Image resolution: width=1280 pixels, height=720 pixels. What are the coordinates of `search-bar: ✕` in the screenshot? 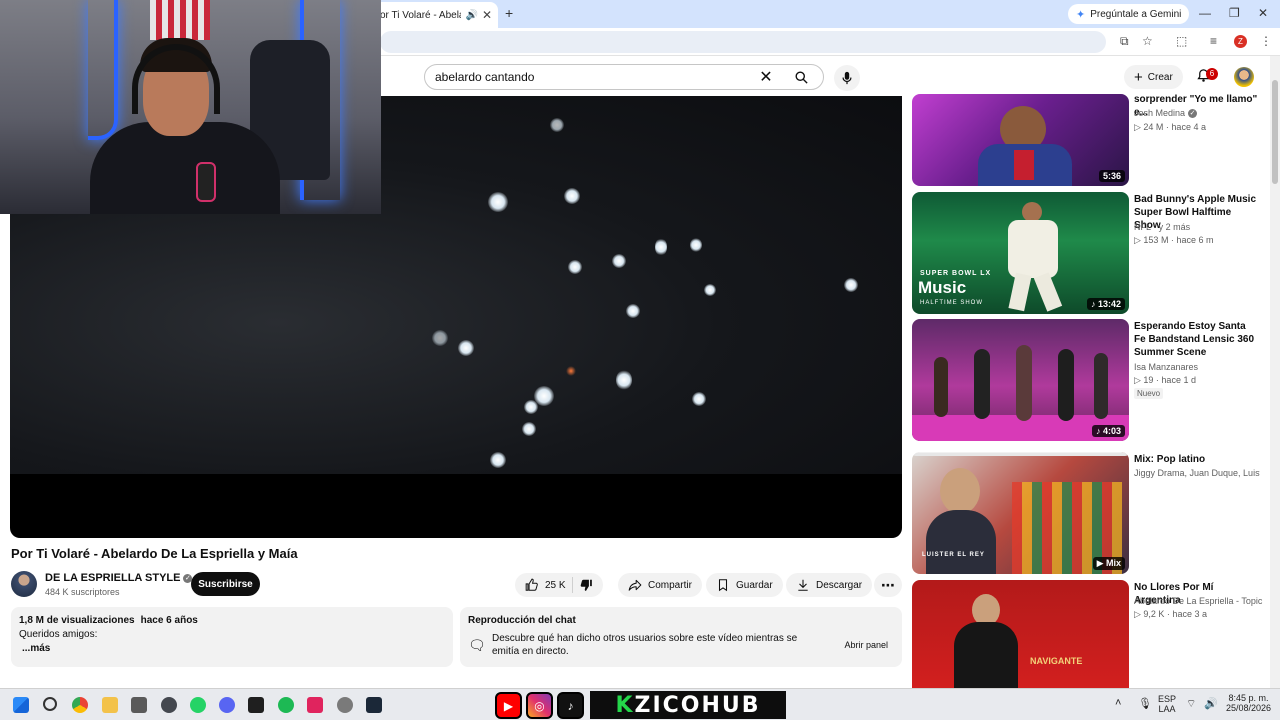 It's located at (624, 77).